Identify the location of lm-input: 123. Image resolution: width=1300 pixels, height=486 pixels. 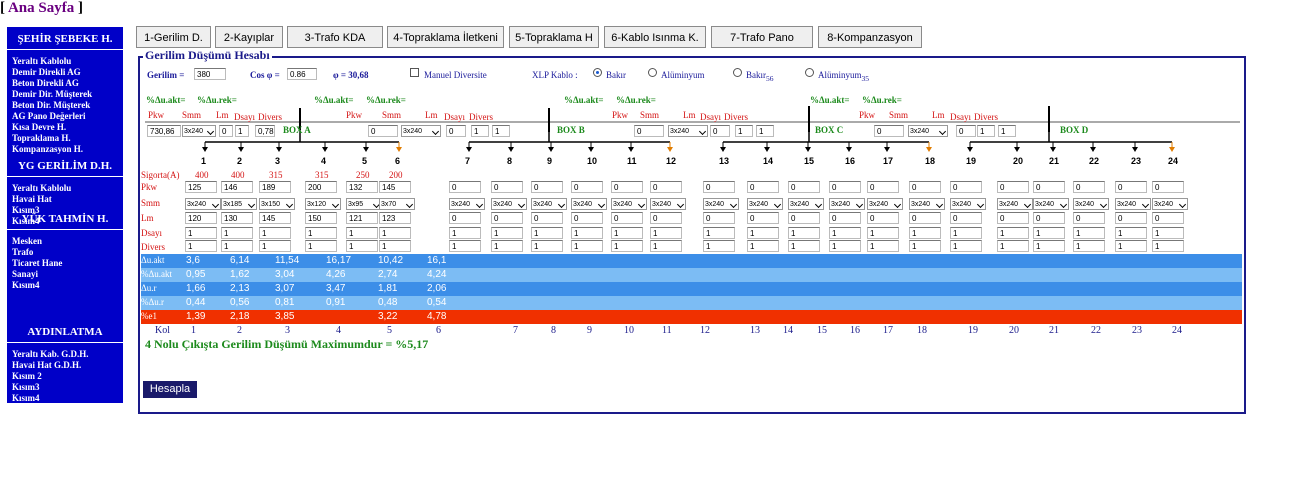
(395, 218).